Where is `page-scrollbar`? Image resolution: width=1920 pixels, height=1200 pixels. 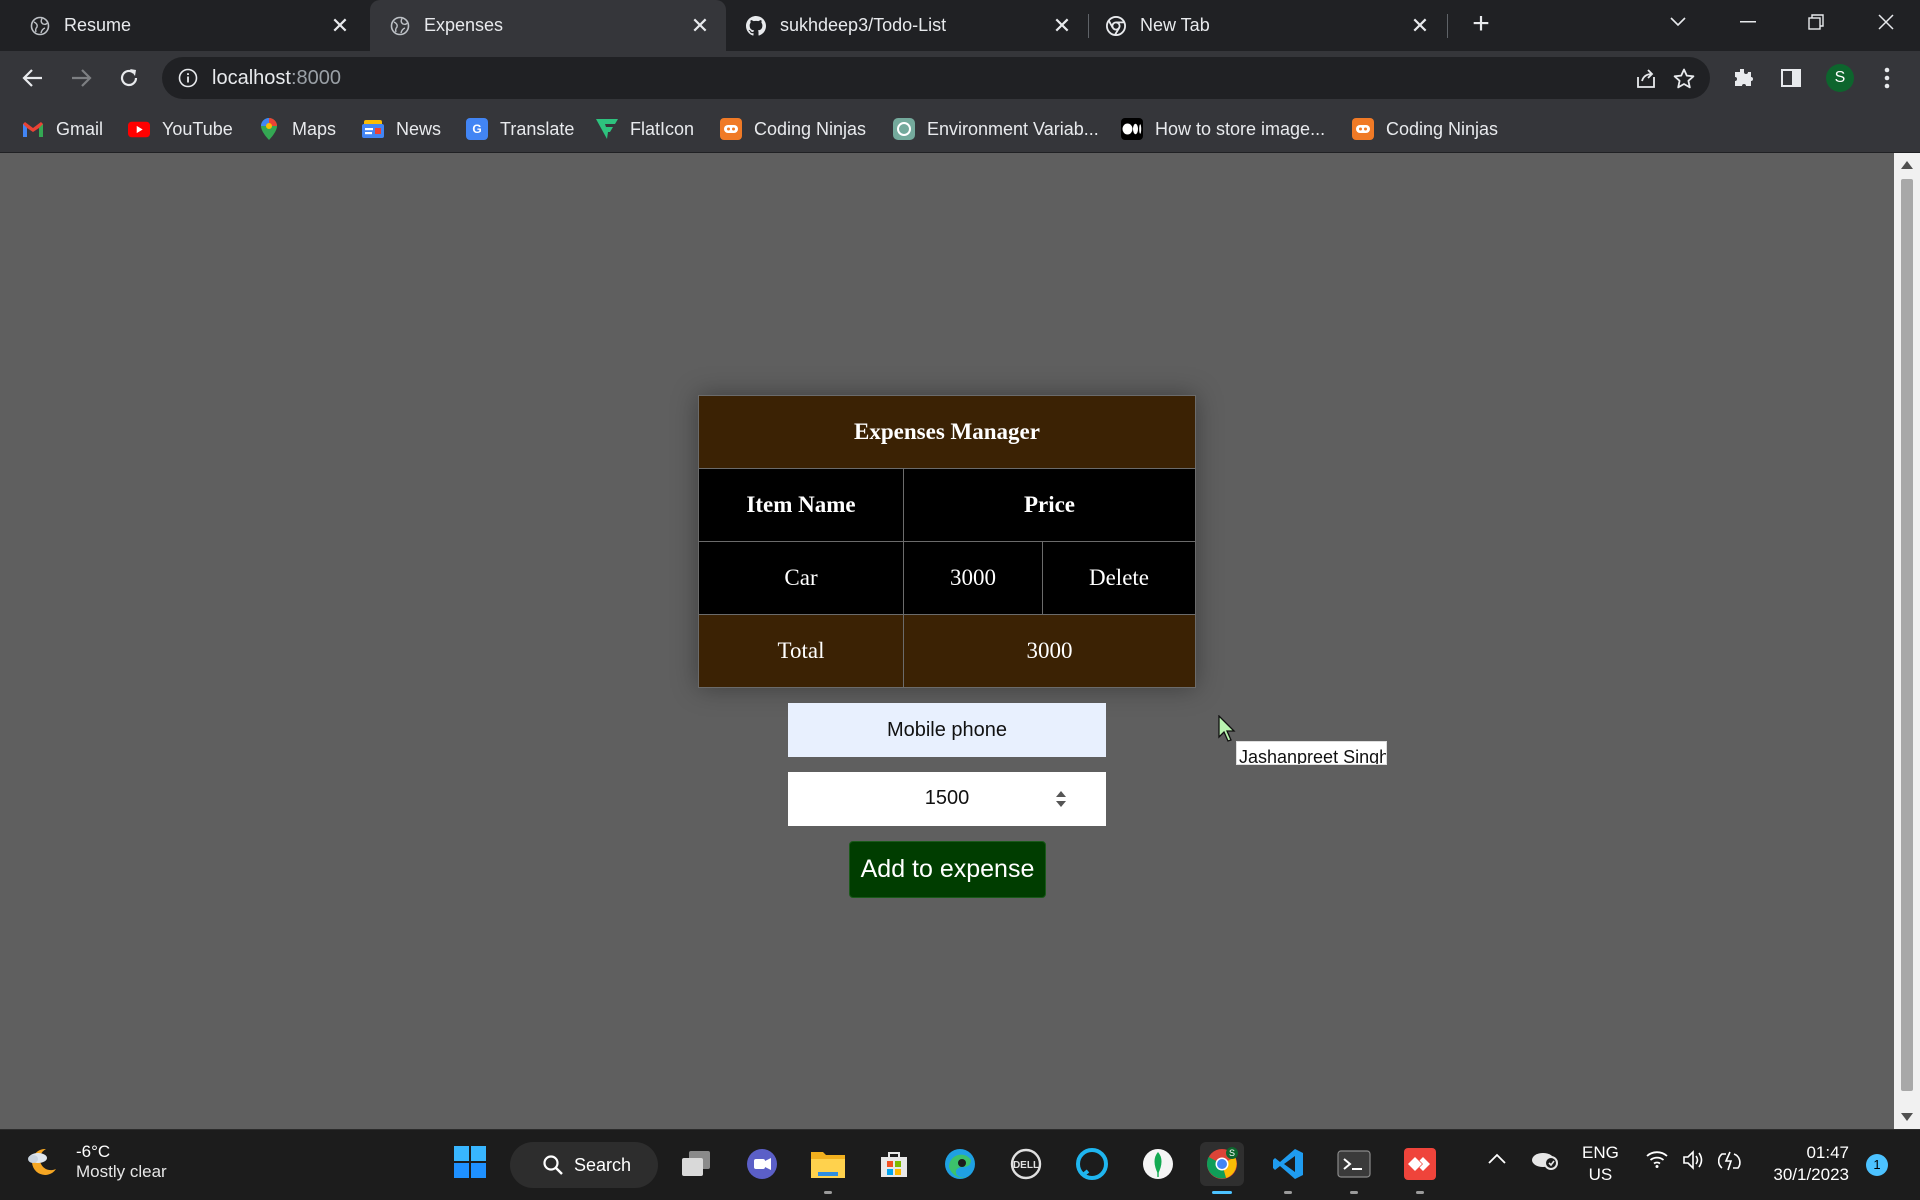 page-scrollbar is located at coordinates (1907, 641).